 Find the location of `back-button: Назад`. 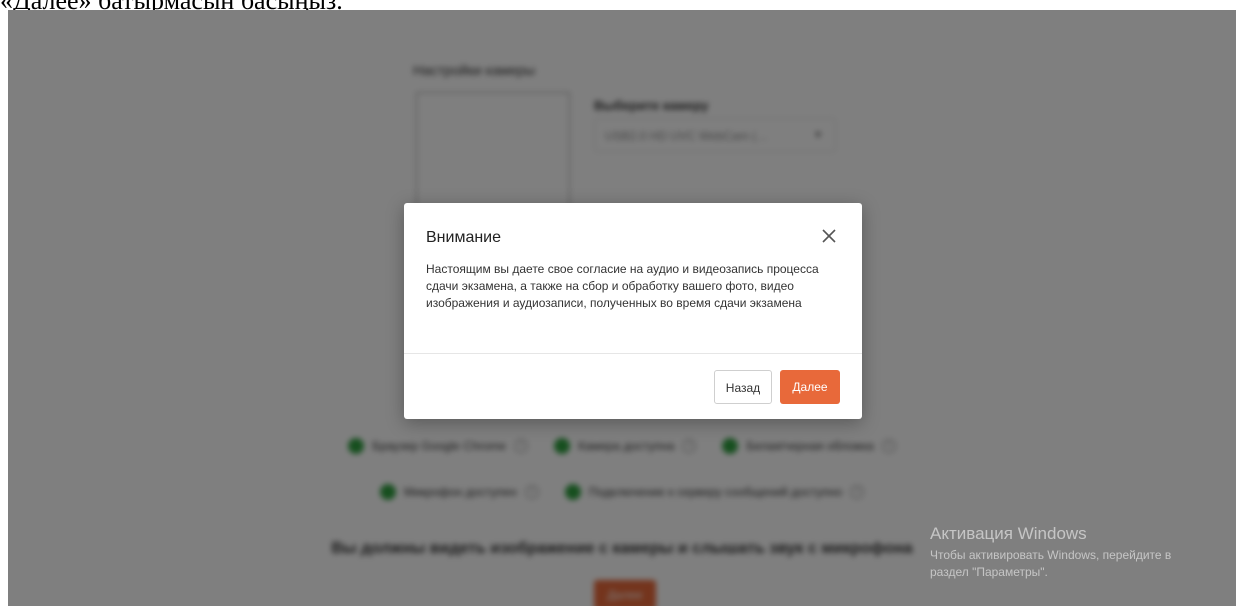

back-button: Назад is located at coordinates (743, 387).